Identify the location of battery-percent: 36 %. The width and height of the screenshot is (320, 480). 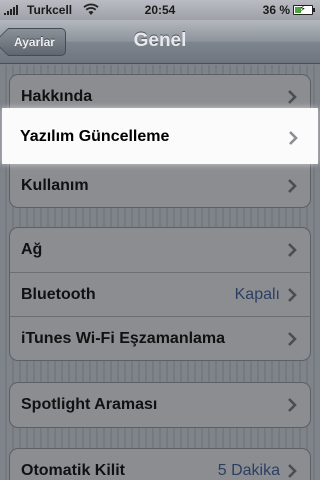
(276, 10).